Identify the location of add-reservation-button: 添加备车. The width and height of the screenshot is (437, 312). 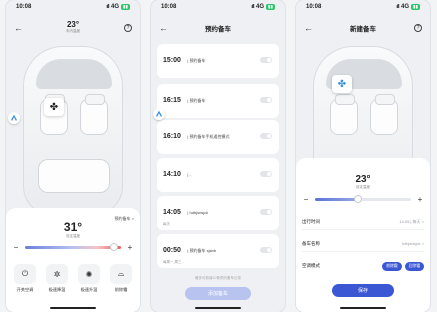
(218, 293).